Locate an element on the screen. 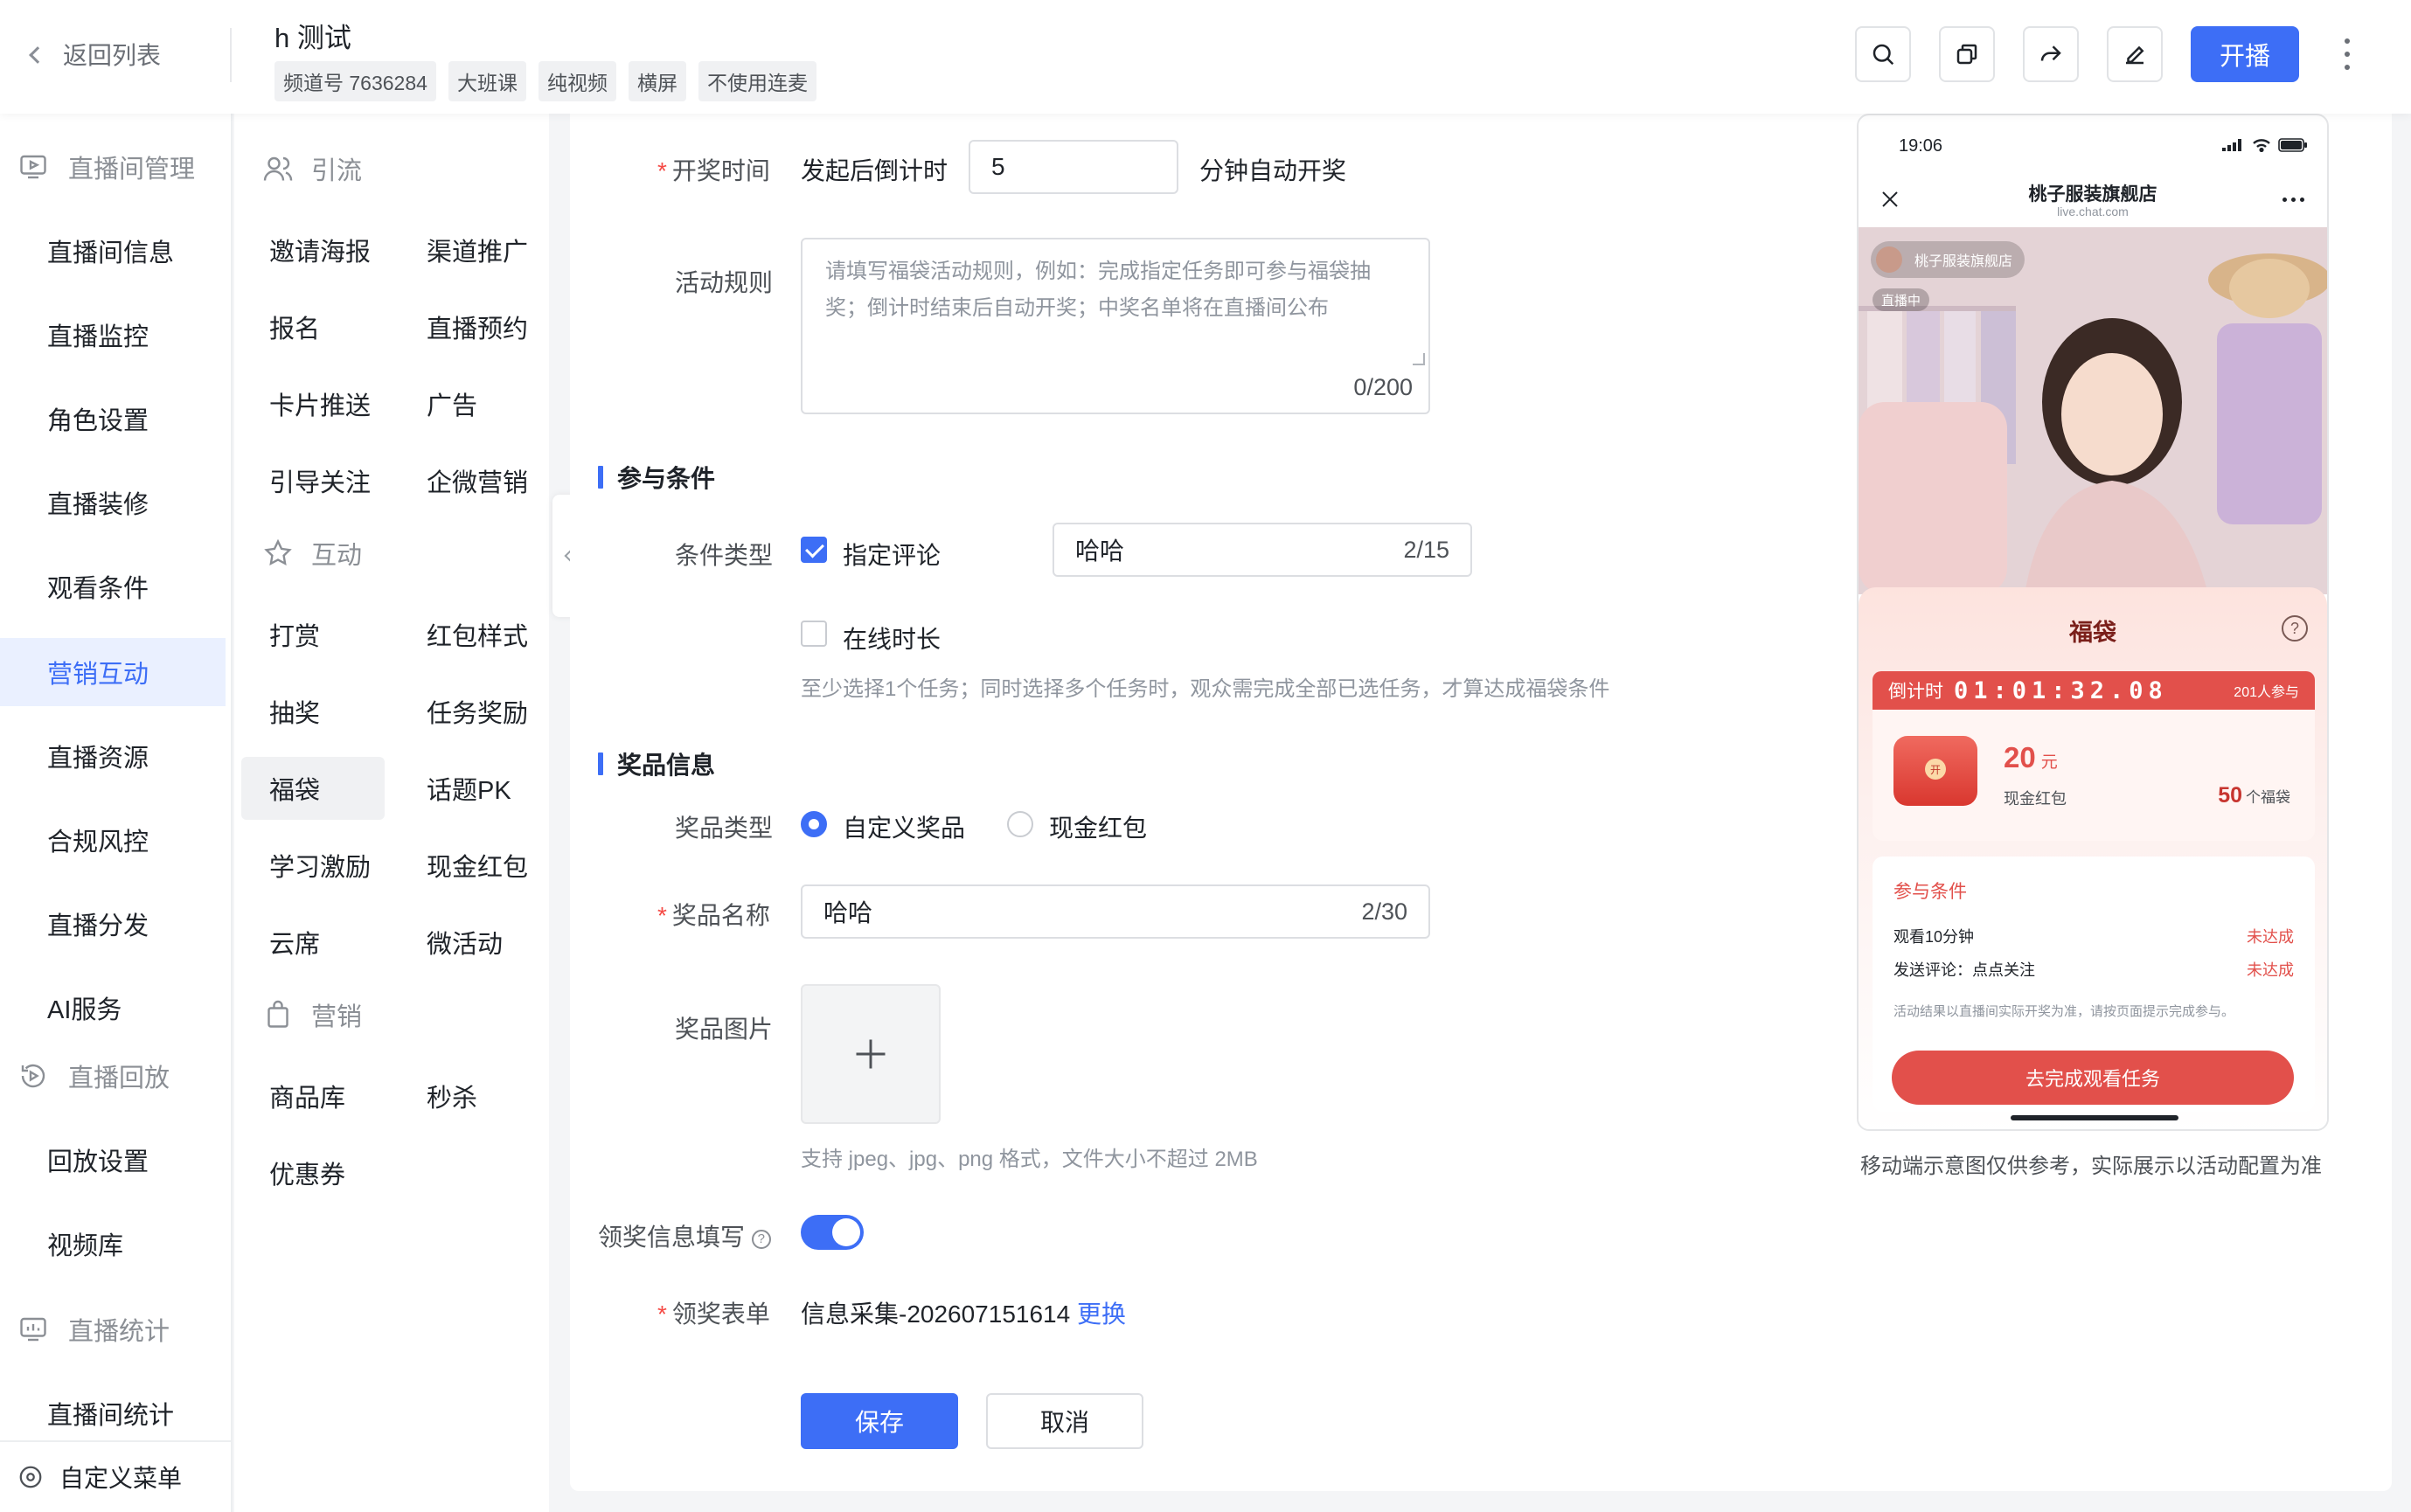 Image resolution: width=2411 pixels, height=1512 pixels. change-form-link: 更换 is located at coordinates (1101, 1314).